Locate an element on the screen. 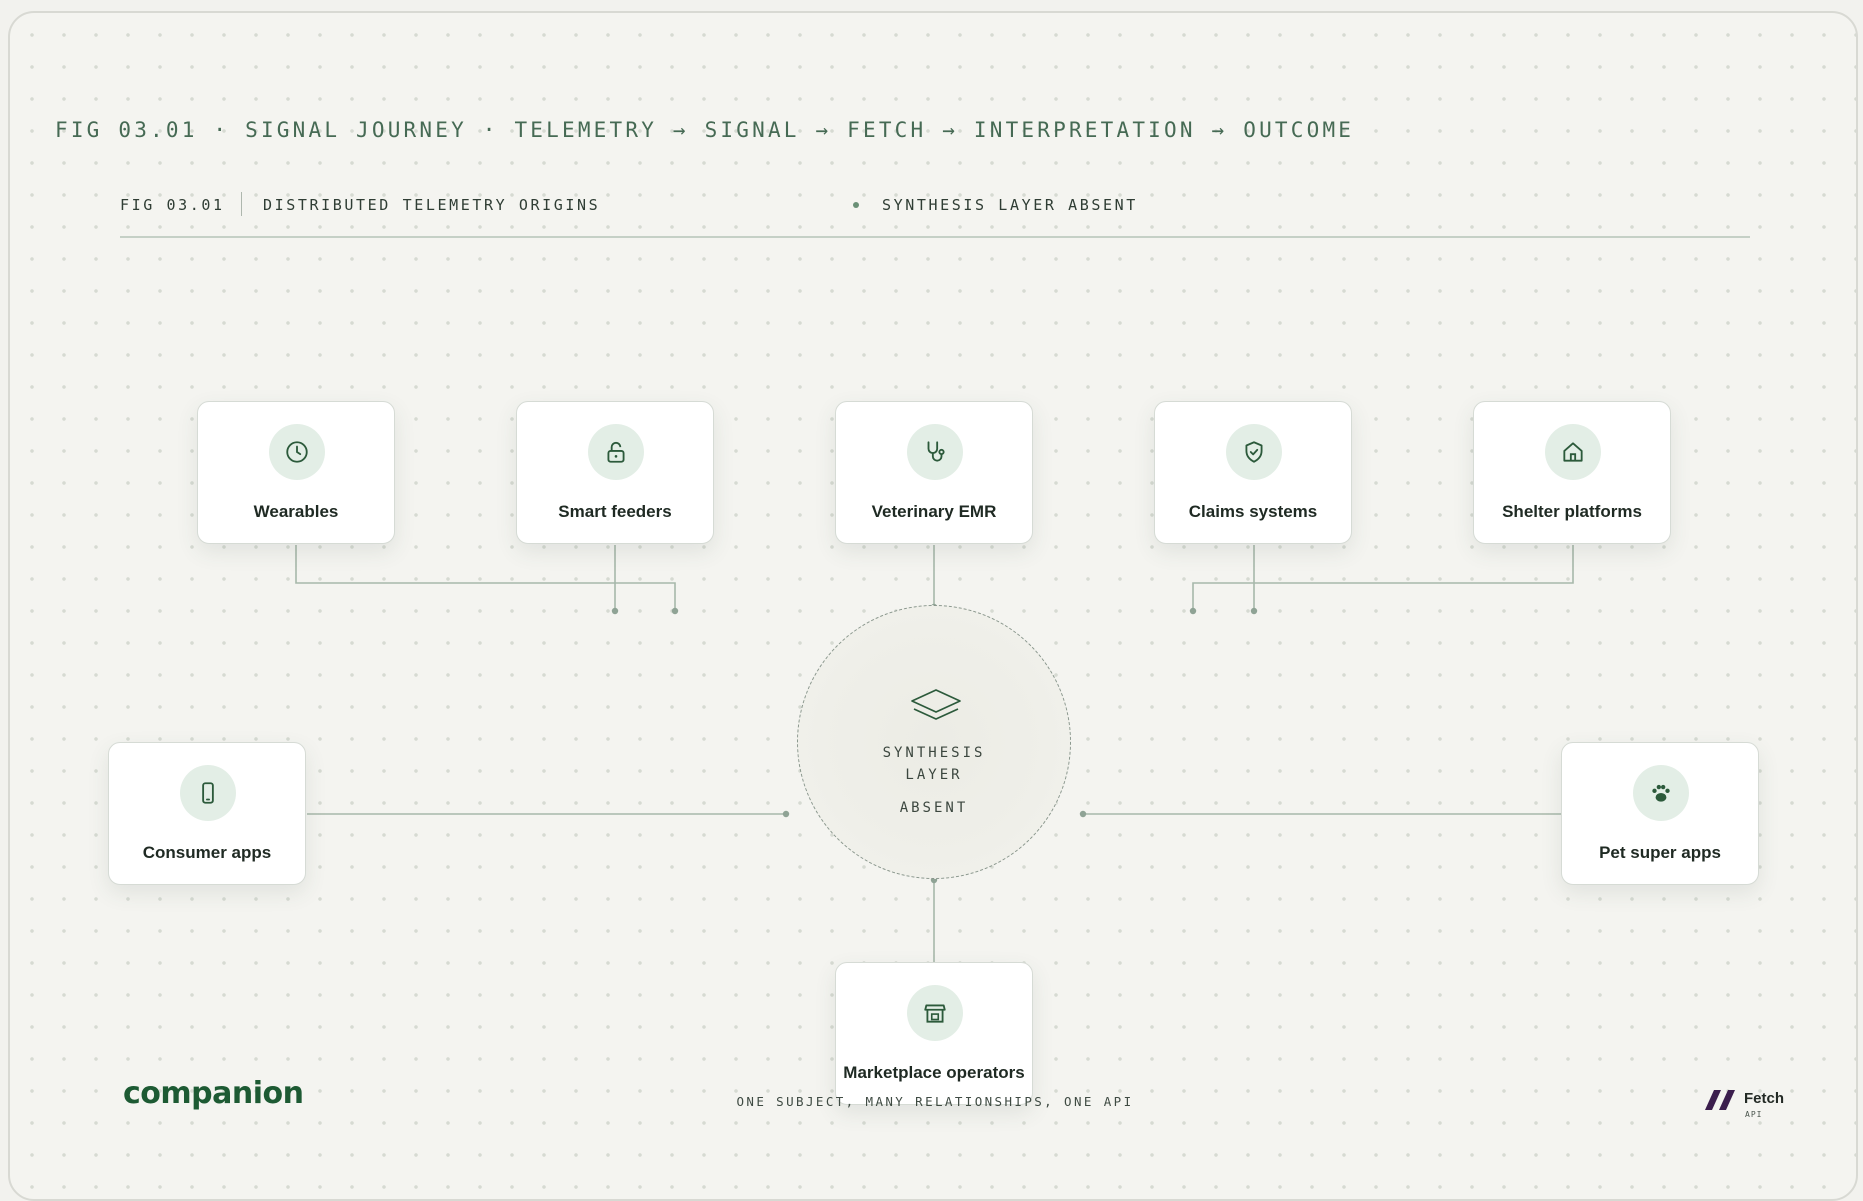  node-consumer-apps: Consumer apps is located at coordinates (207, 813).